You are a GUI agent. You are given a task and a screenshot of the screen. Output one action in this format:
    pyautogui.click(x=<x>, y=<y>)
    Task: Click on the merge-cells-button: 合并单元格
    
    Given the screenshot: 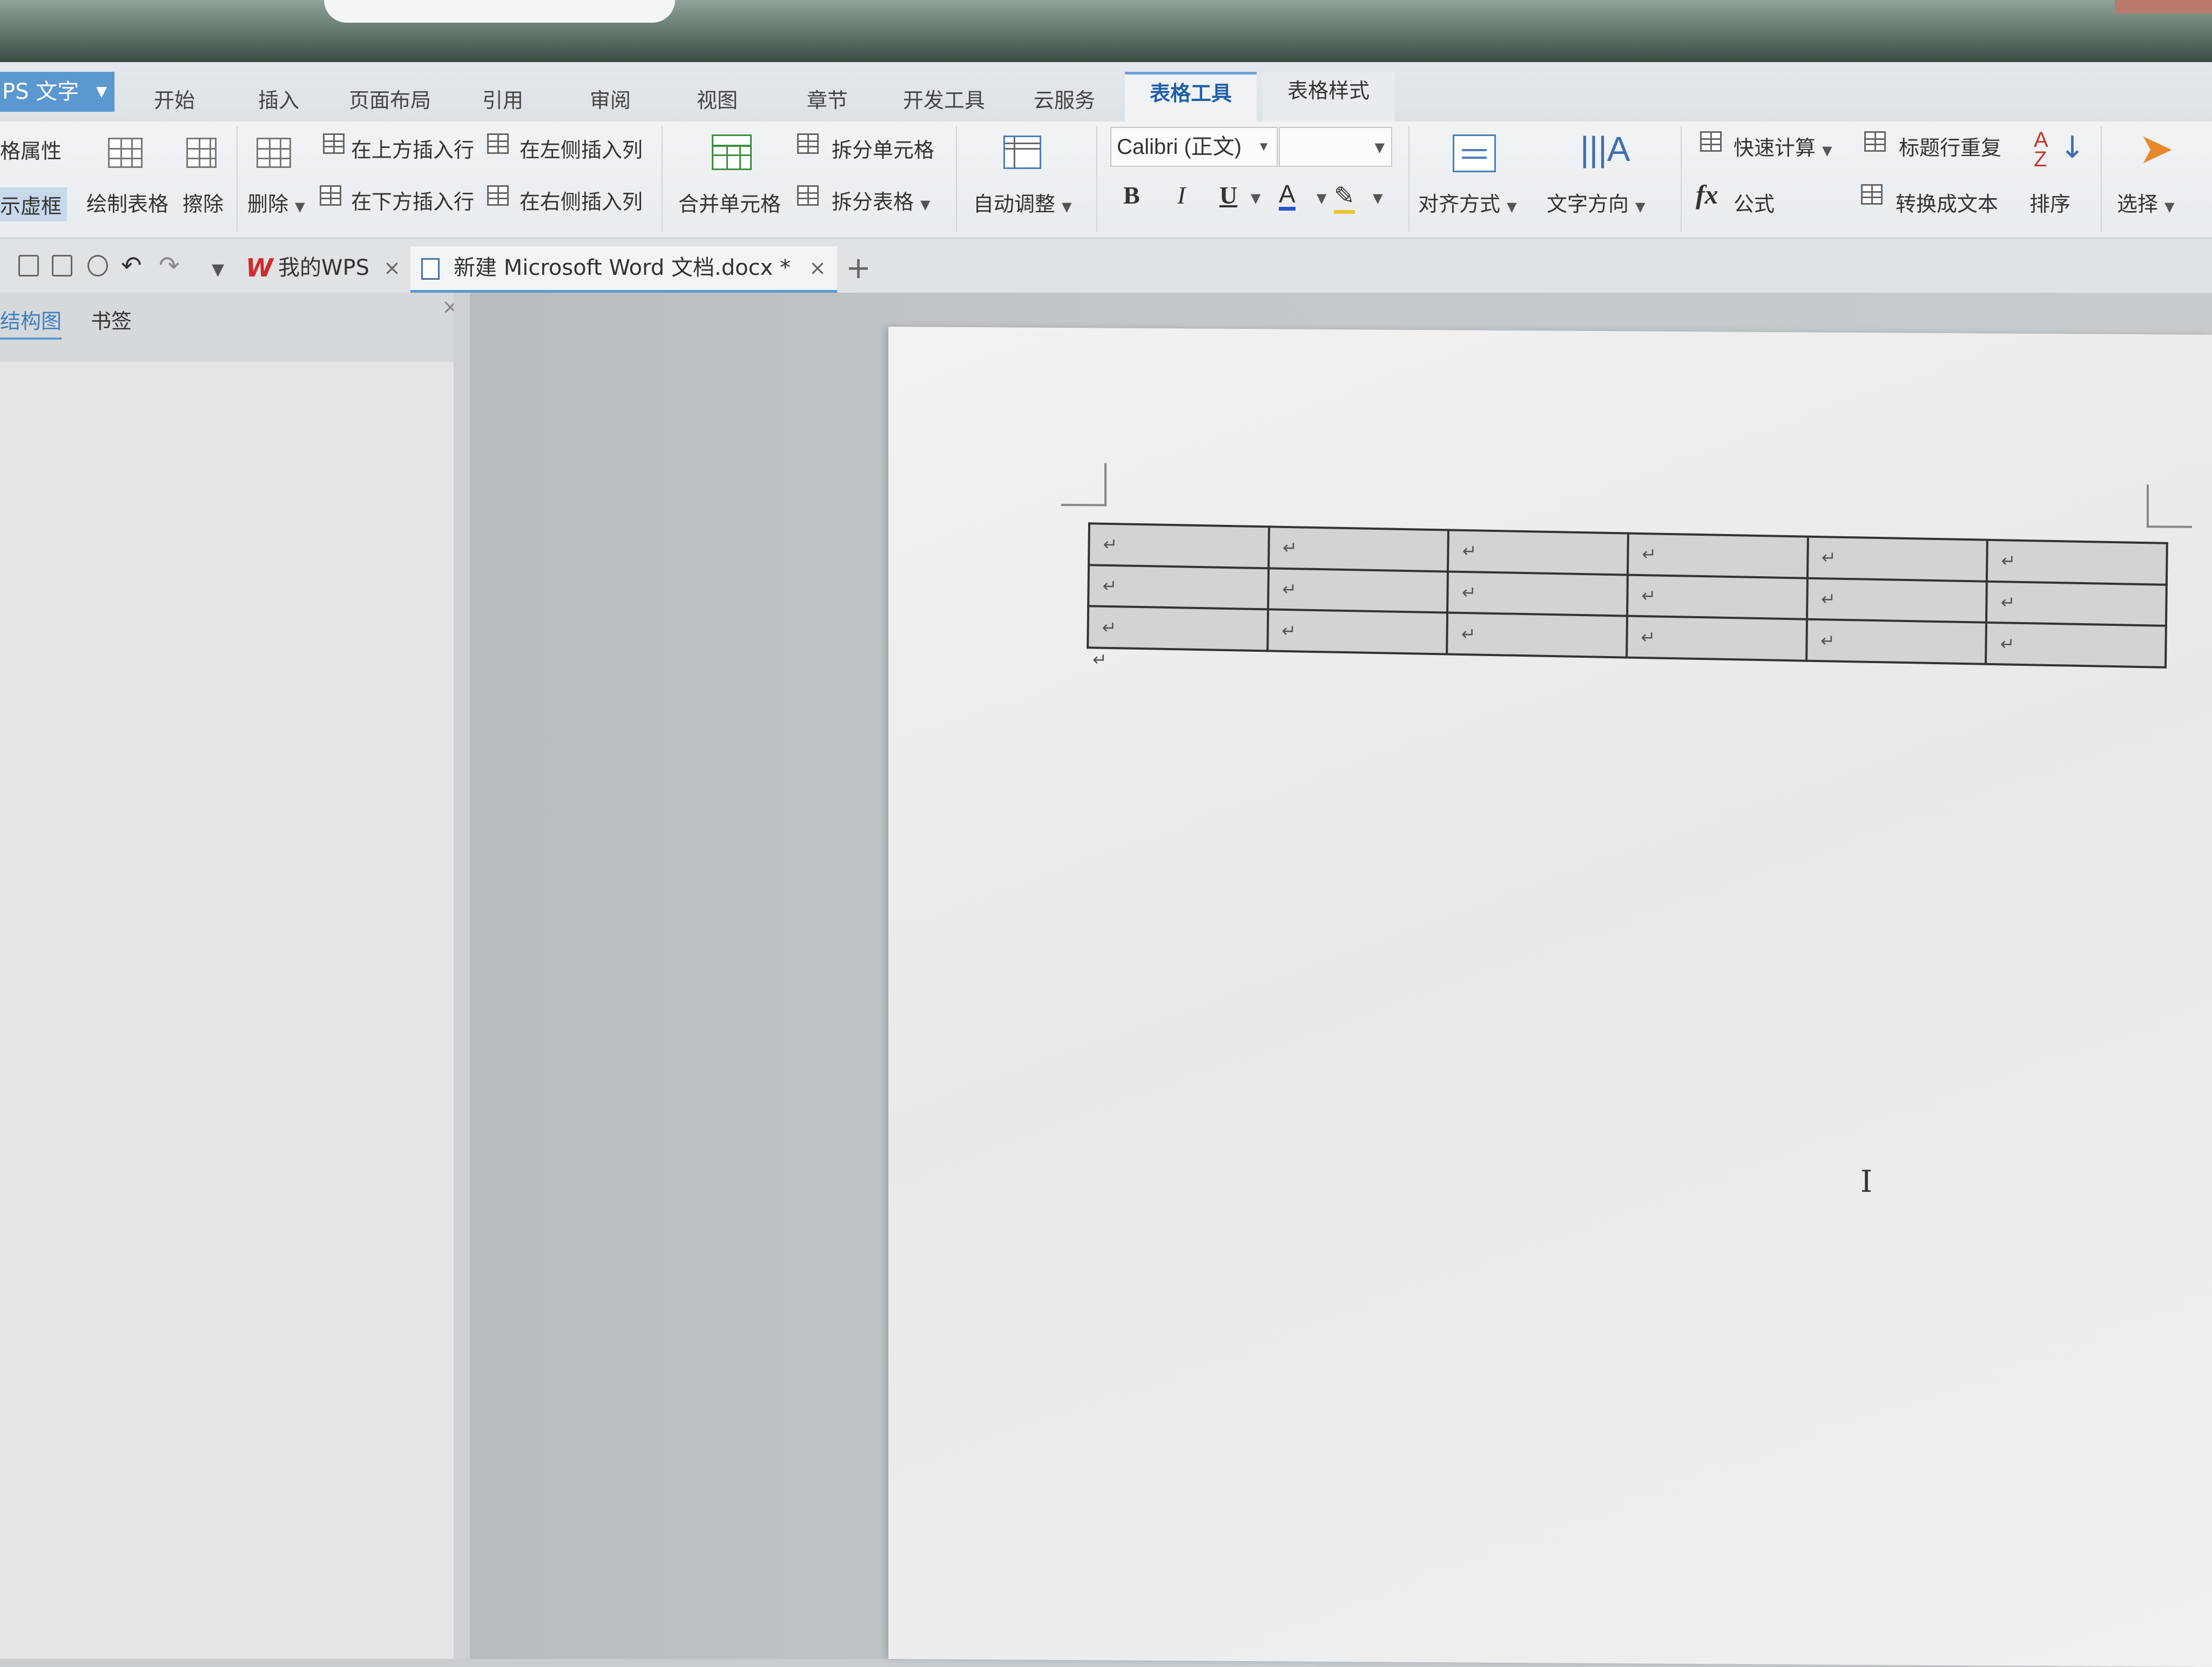 What is the action you would take?
    pyautogui.click(x=729, y=202)
    